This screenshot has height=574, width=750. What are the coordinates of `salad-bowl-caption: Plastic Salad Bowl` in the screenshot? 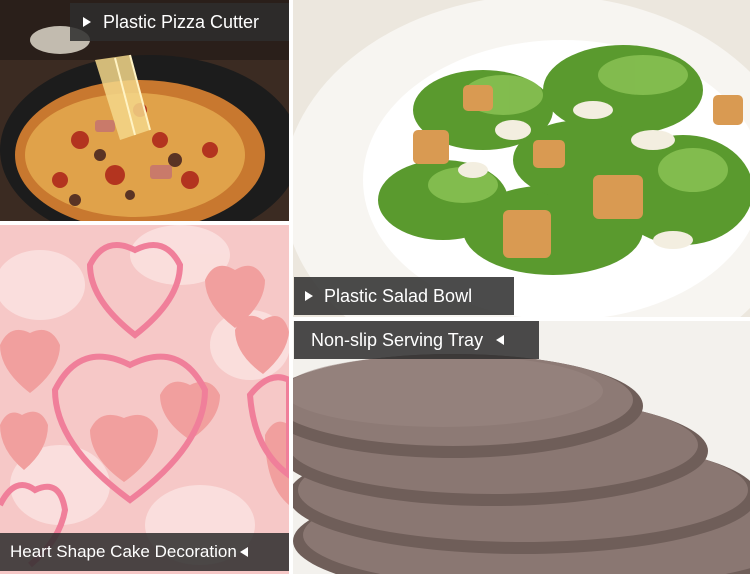 It's located at (404, 296).